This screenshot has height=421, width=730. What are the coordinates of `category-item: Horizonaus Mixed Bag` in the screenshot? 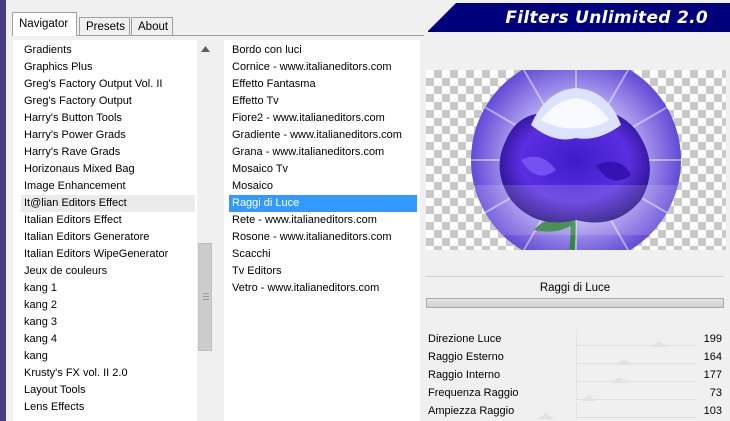 It's located at (108, 169).